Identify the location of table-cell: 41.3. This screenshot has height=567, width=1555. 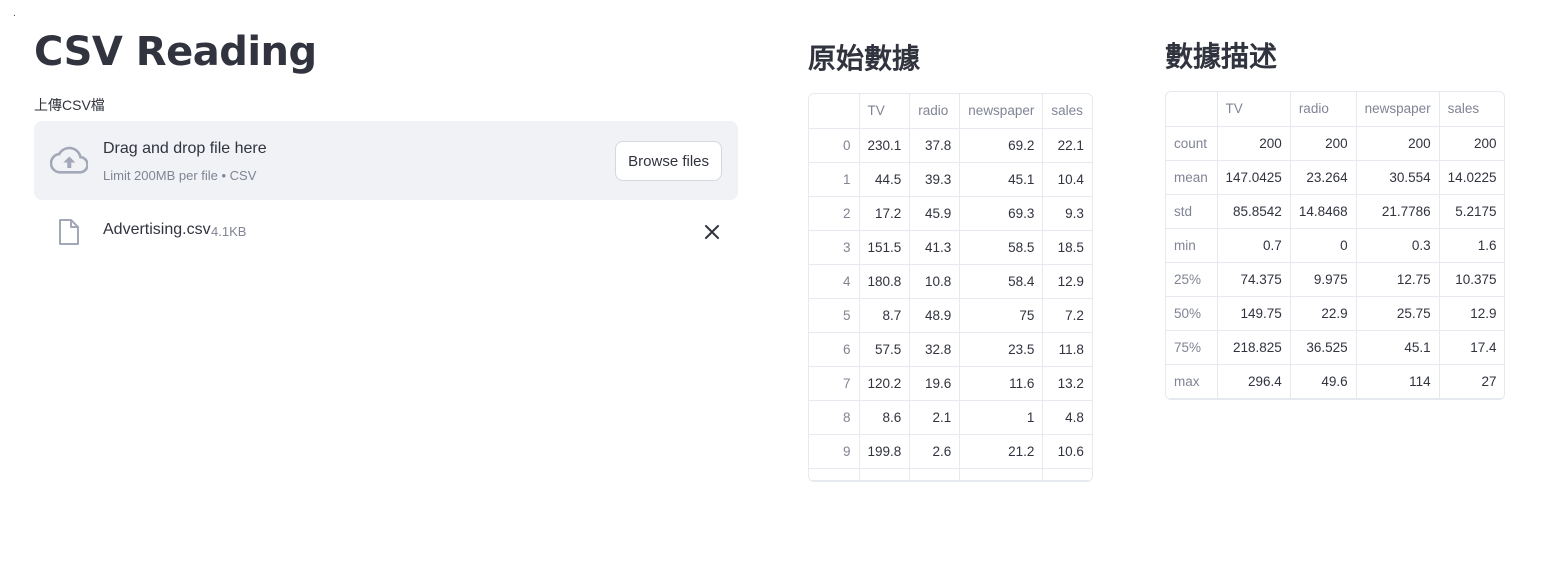
(935, 247).